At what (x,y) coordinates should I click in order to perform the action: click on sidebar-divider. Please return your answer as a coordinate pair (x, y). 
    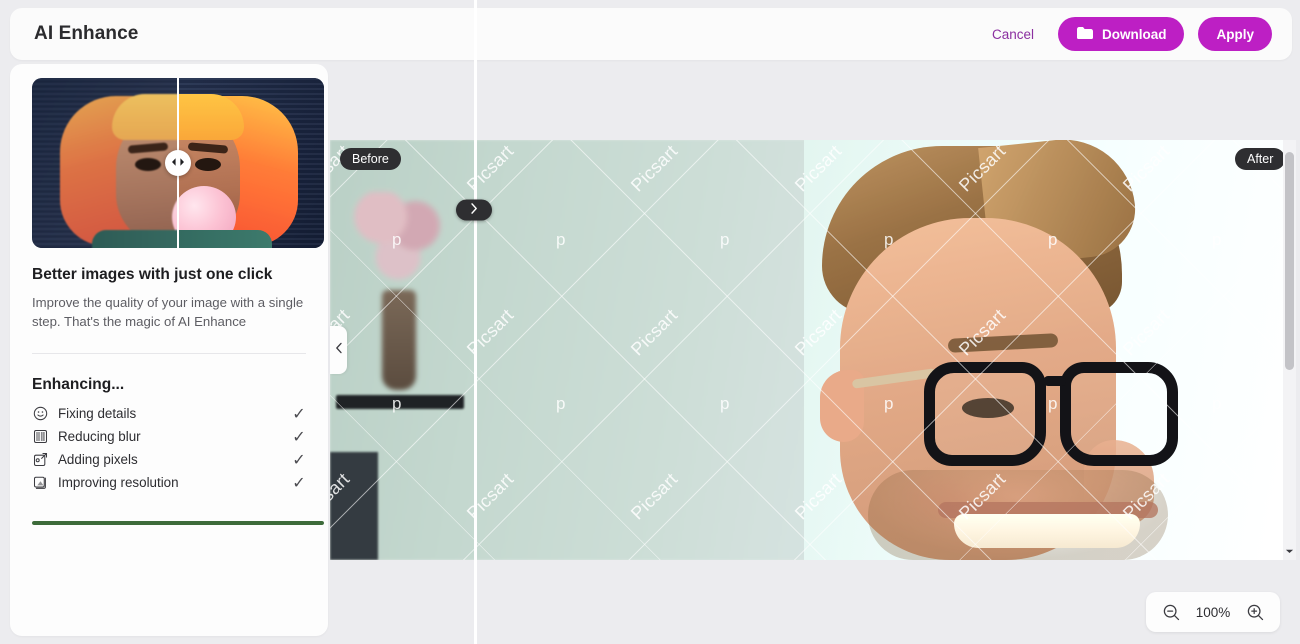
    Looking at the image, I should click on (169, 354).